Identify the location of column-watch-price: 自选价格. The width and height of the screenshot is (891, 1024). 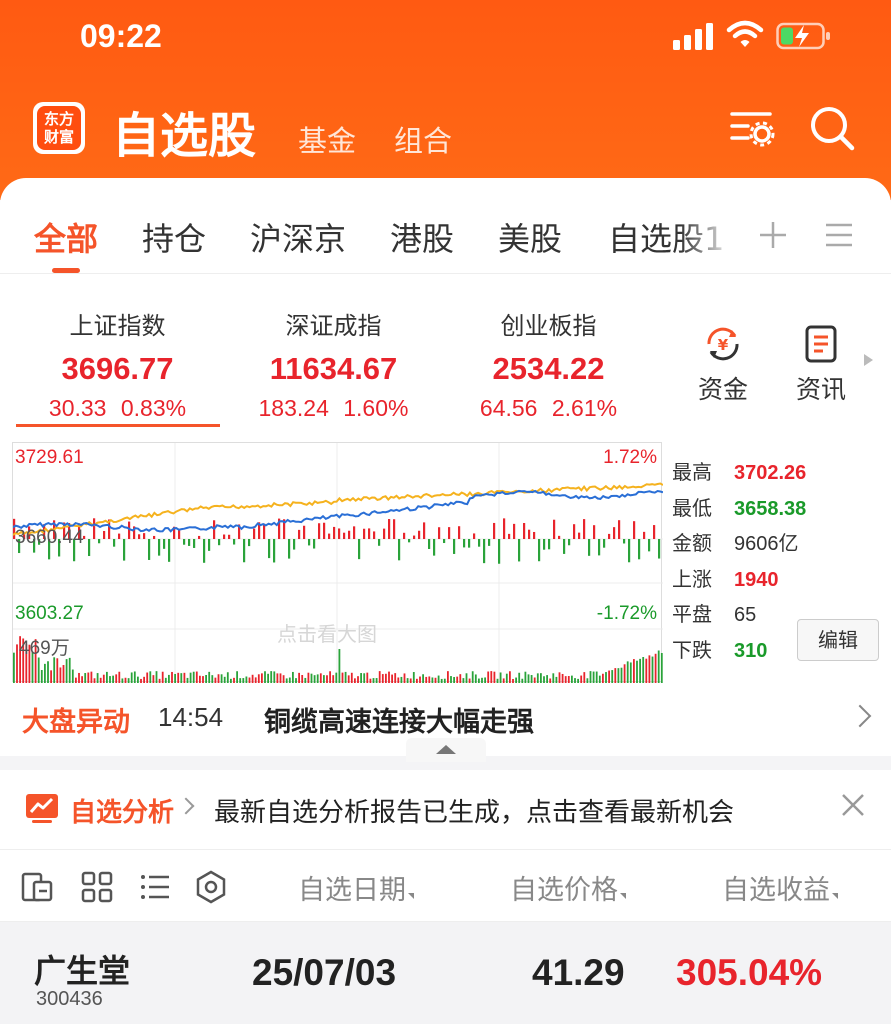
(568, 887).